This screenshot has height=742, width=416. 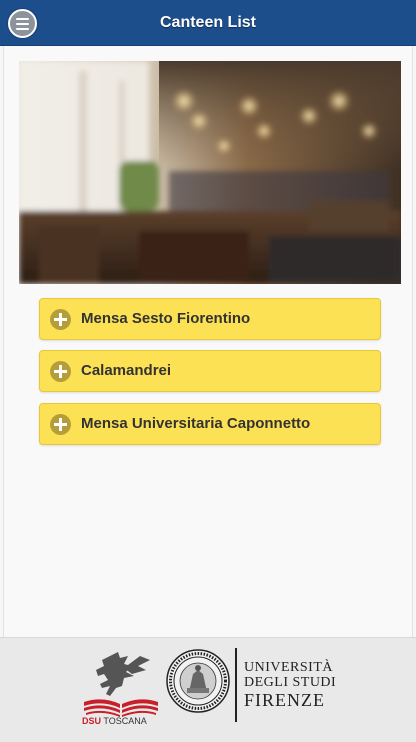 I want to click on unifi-line-1: UNIVERSITÀ, so click(x=288, y=667).